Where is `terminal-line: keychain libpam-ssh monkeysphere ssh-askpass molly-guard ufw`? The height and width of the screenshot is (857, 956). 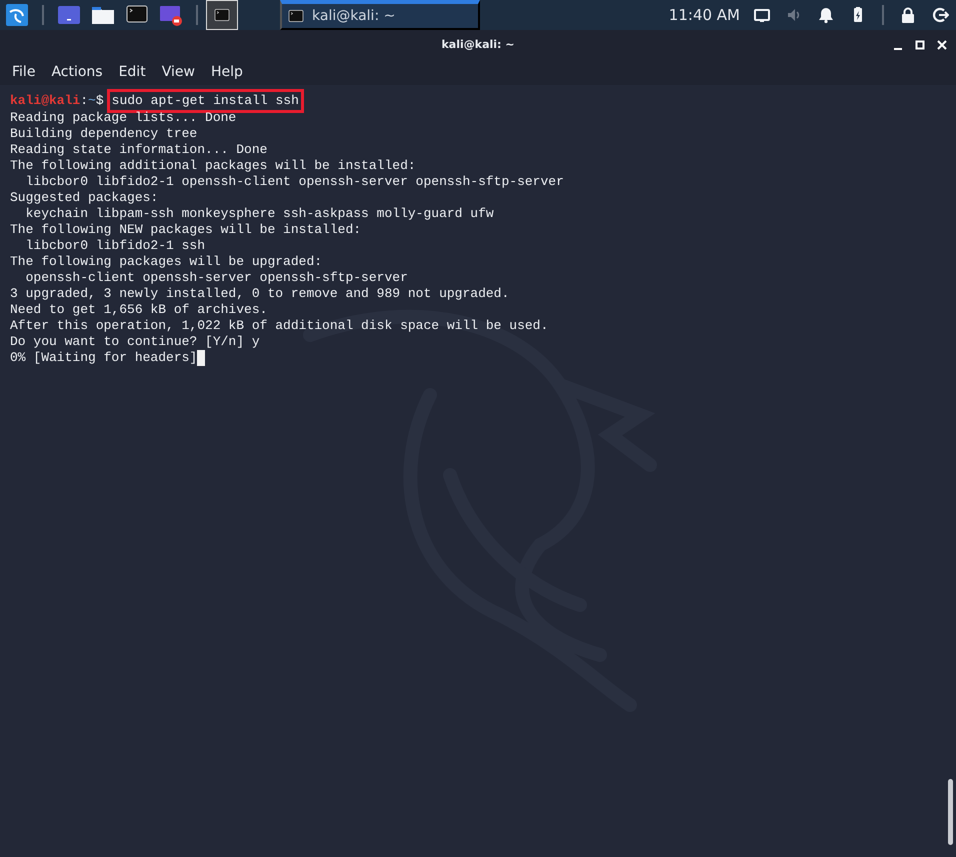 terminal-line: keychain libpam-ssh monkeysphere ssh-askpass molly-guard ufw is located at coordinates (259, 214).